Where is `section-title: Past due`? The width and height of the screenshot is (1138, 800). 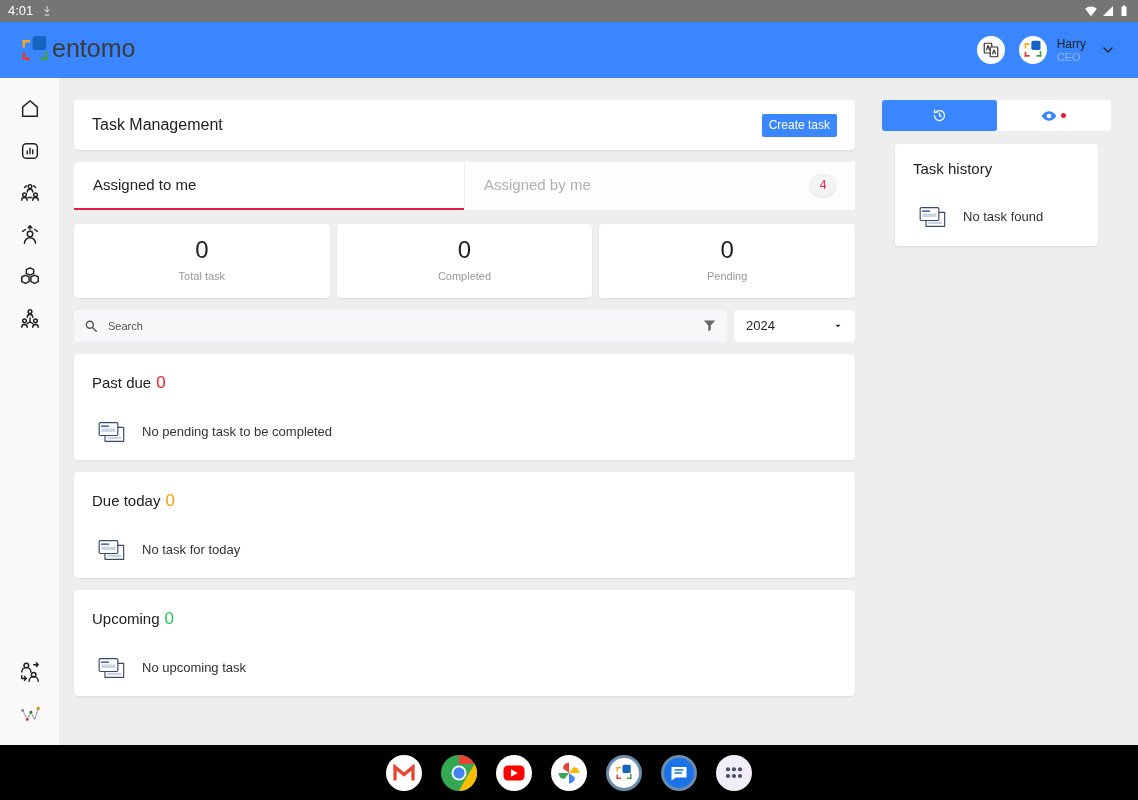 section-title: Past due is located at coordinates (122, 383).